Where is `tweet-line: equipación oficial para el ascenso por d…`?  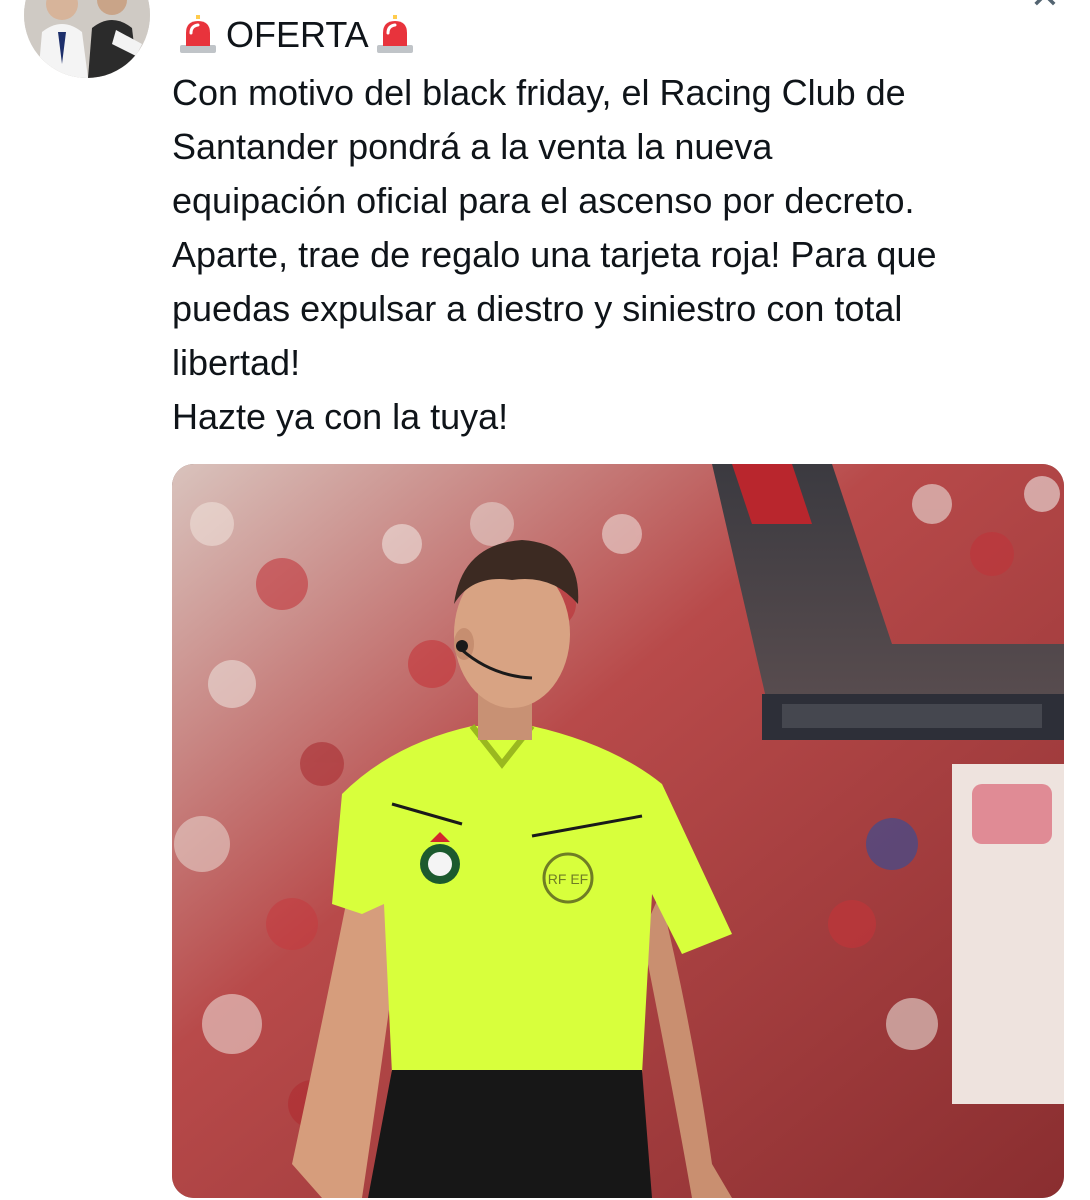 tweet-line: equipación oficial para el ascenso por d… is located at coordinates (543, 200).